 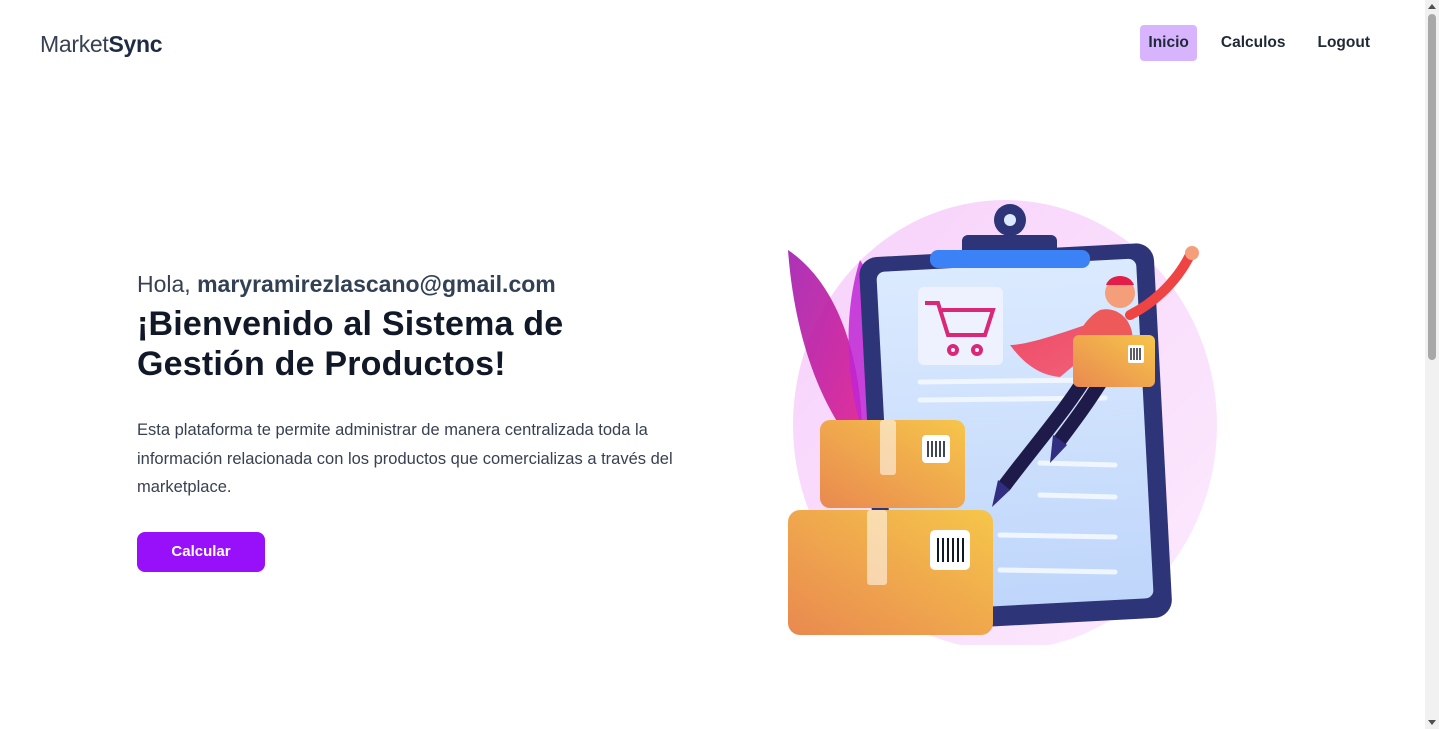 I want to click on page-scrollbar, so click(x=1432, y=364).